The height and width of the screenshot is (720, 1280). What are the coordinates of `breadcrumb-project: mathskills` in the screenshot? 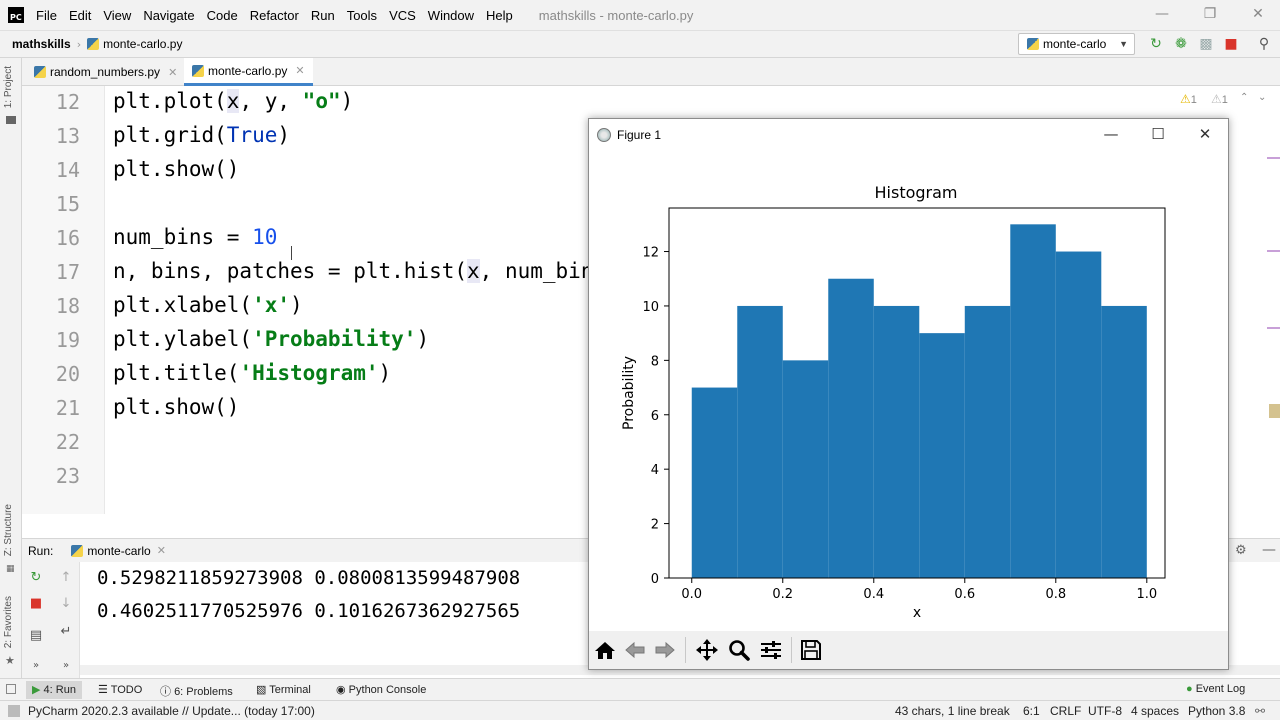 It's located at (41, 44).